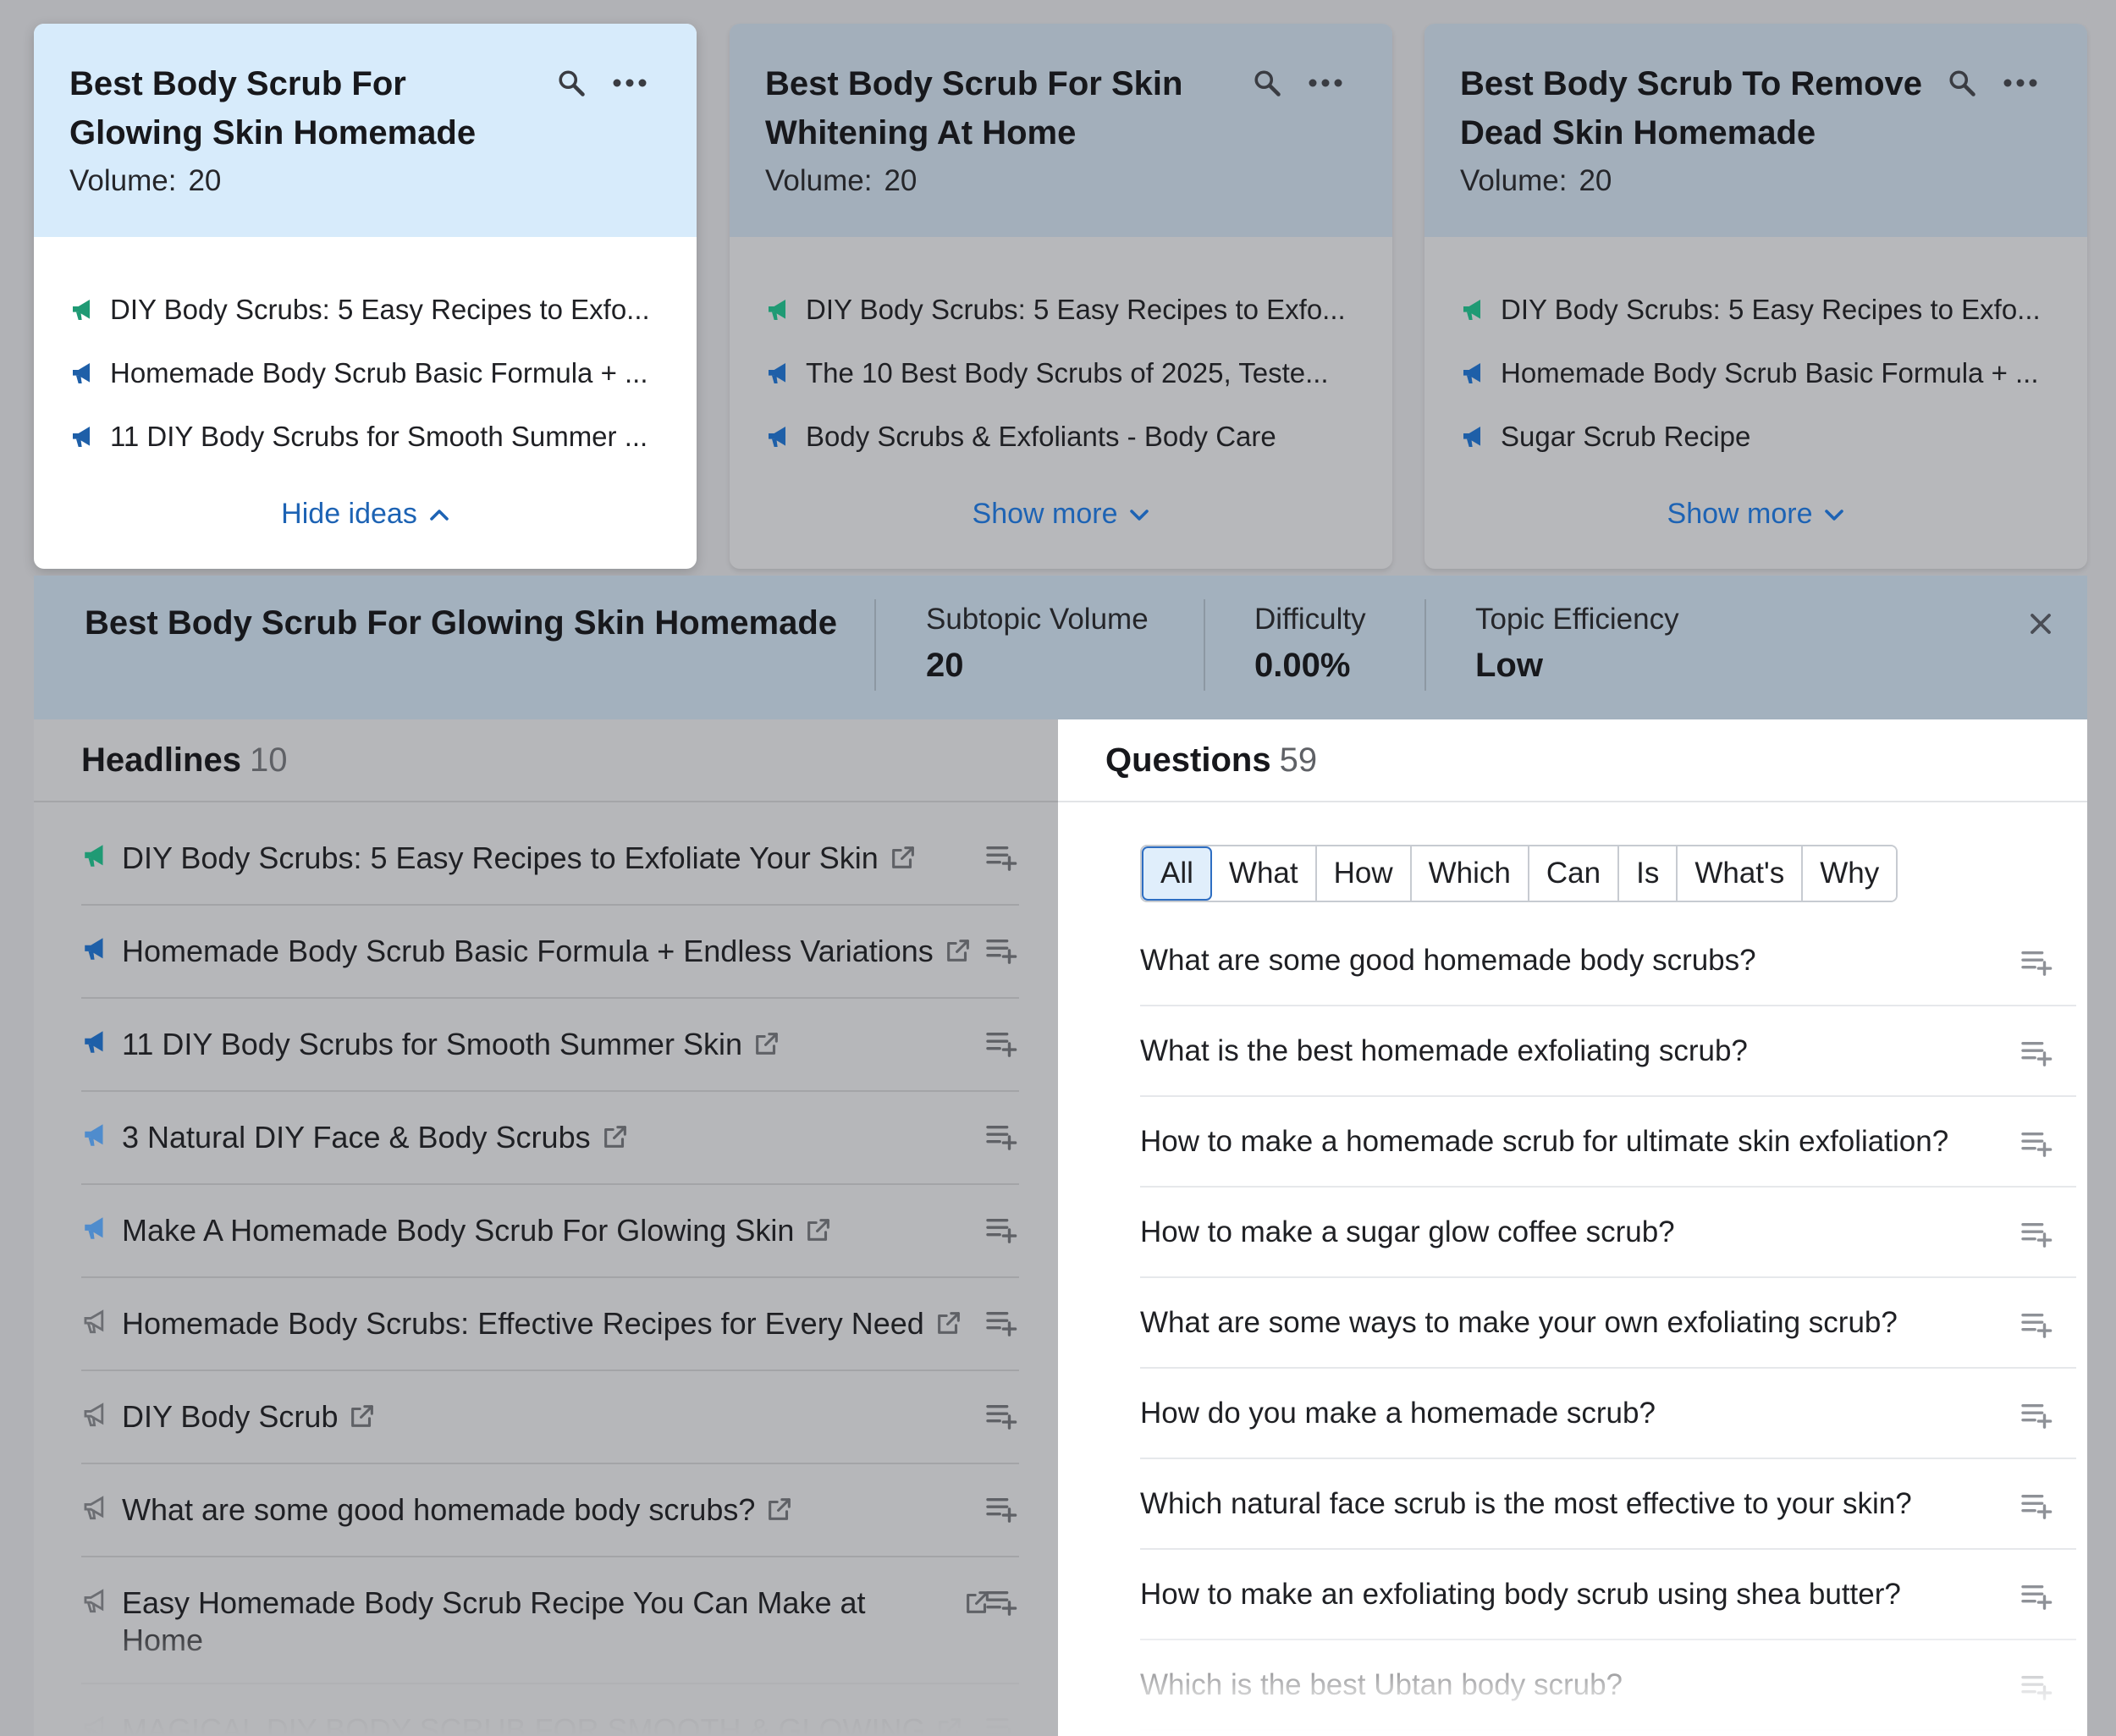 Image resolution: width=2116 pixels, height=1736 pixels. I want to click on chevron-down-icon, so click(1834, 515).